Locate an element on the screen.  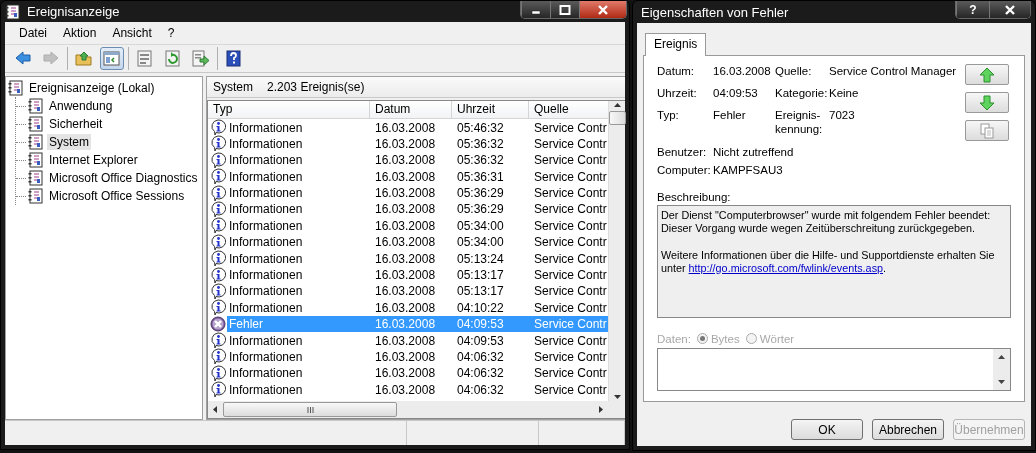
tree-item: Microsoft Office Diagnostics is located at coordinates (123, 178).